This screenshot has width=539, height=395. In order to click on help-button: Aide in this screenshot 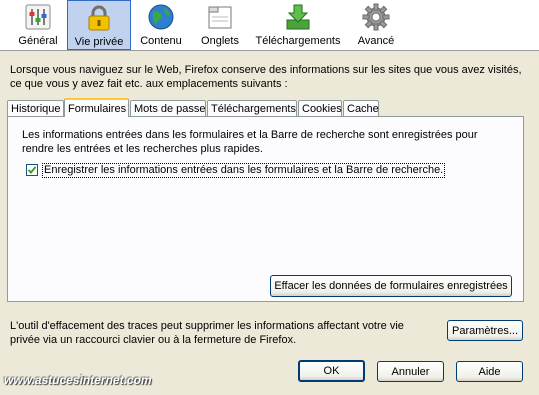, I will do `click(489, 371)`.